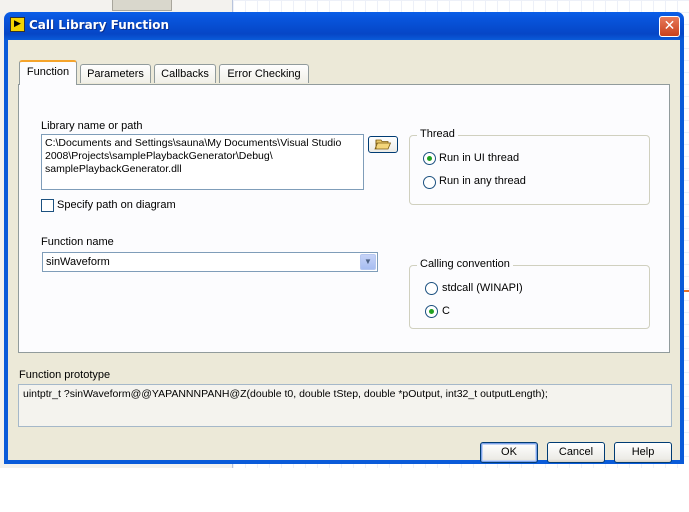 The height and width of the screenshot is (512, 689). Describe the element at coordinates (77, 242) in the screenshot. I see `function-name-label: Function name` at that location.